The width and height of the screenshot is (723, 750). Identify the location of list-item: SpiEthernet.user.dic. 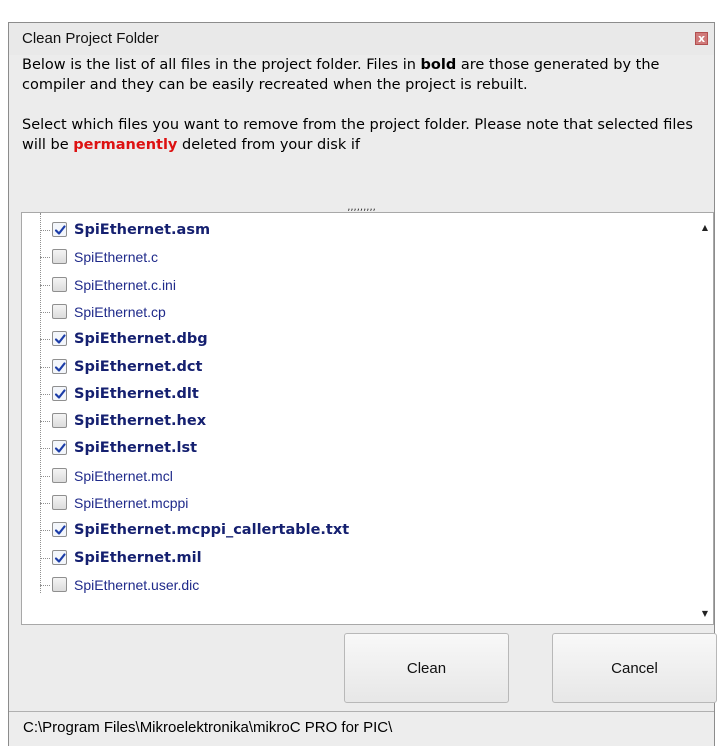
(340, 585).